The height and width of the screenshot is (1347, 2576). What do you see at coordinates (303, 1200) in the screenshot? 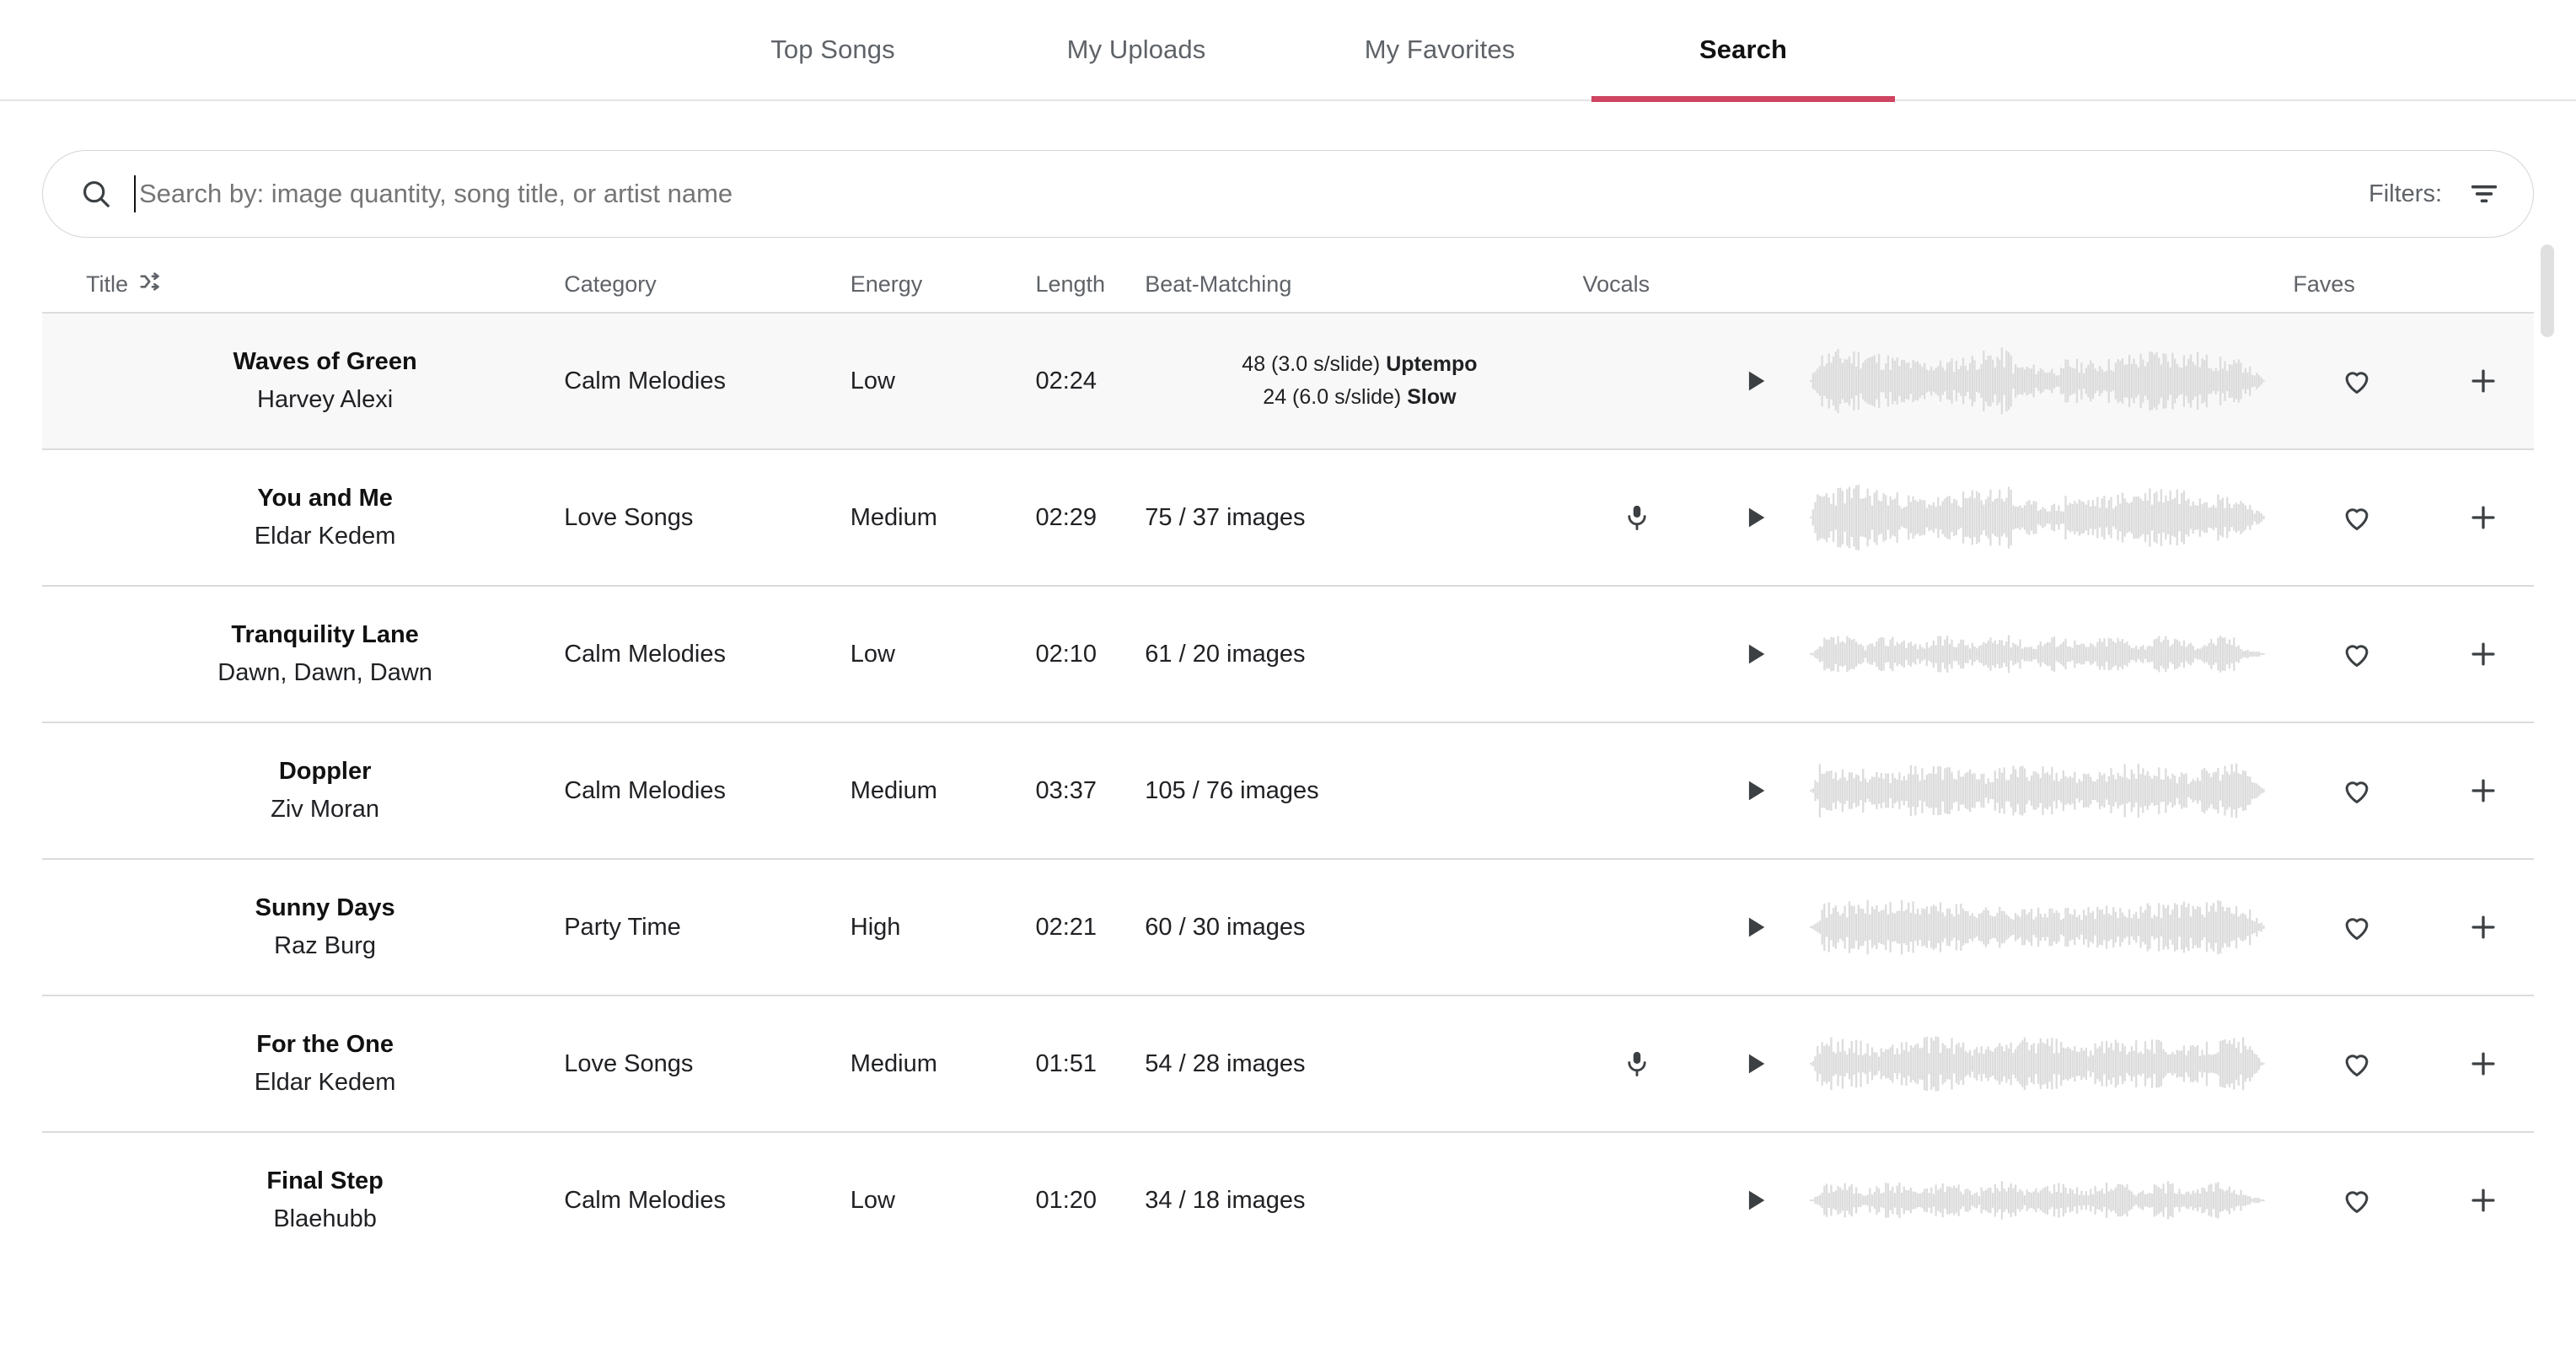
I see `song-title-cell: Final Step Blaehubb` at bounding box center [303, 1200].